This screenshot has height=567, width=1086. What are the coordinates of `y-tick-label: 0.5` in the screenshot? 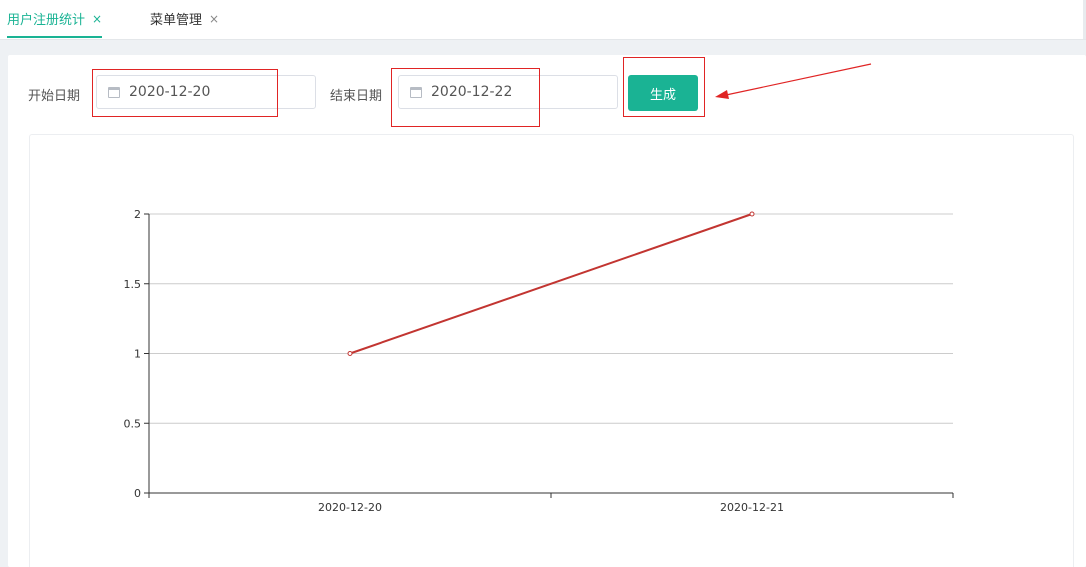 It's located at (133, 423).